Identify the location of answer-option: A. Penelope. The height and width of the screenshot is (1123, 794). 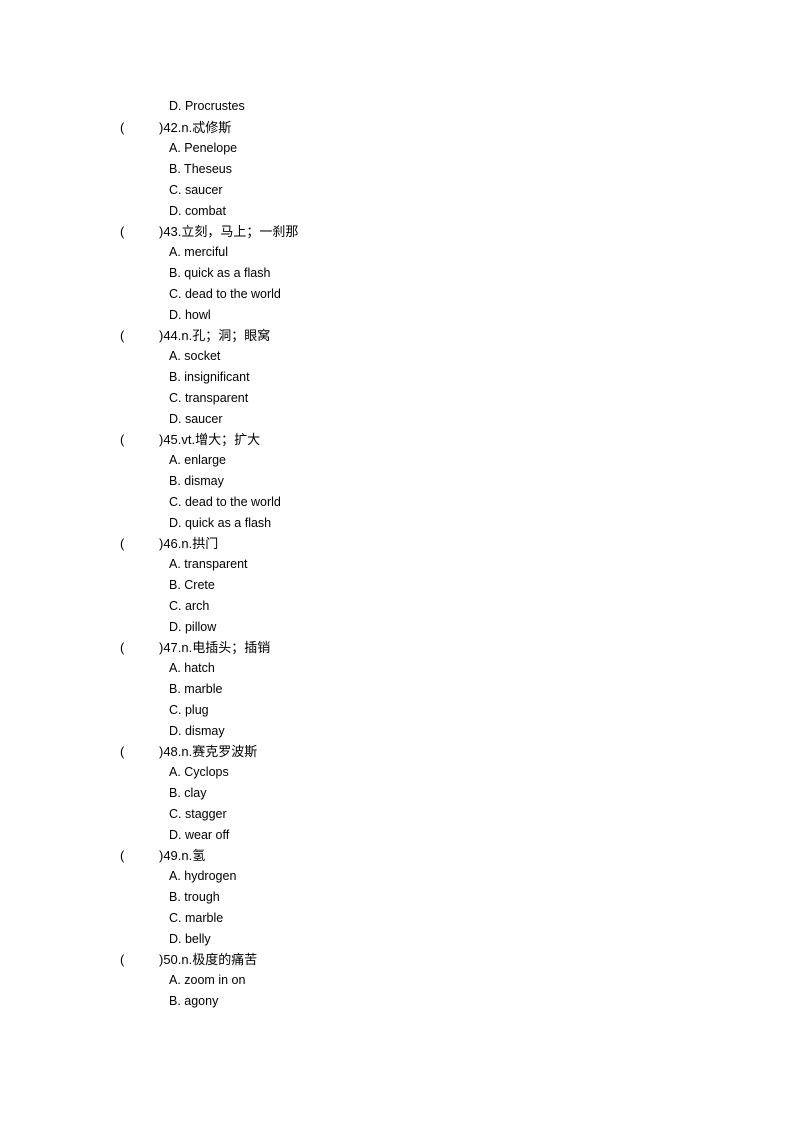
(203, 148).